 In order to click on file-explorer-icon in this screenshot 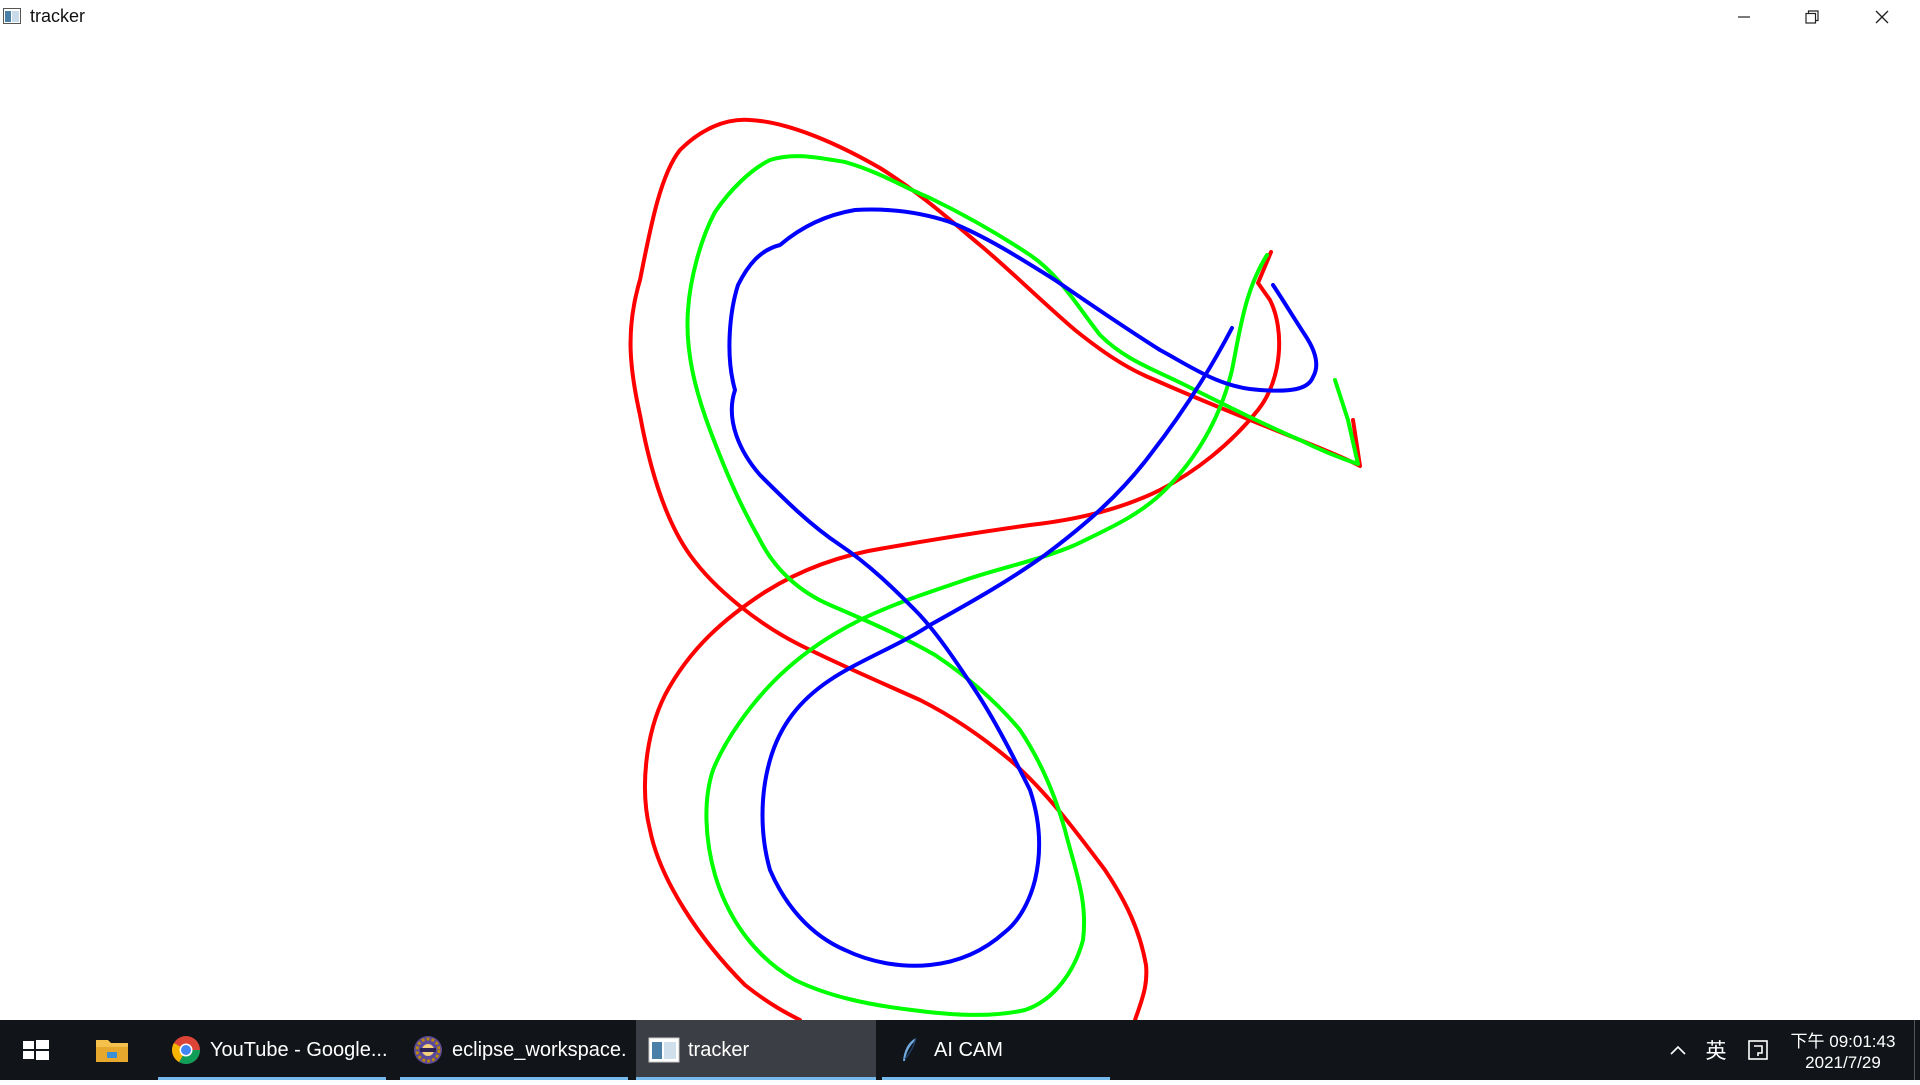, I will do `click(112, 1051)`.